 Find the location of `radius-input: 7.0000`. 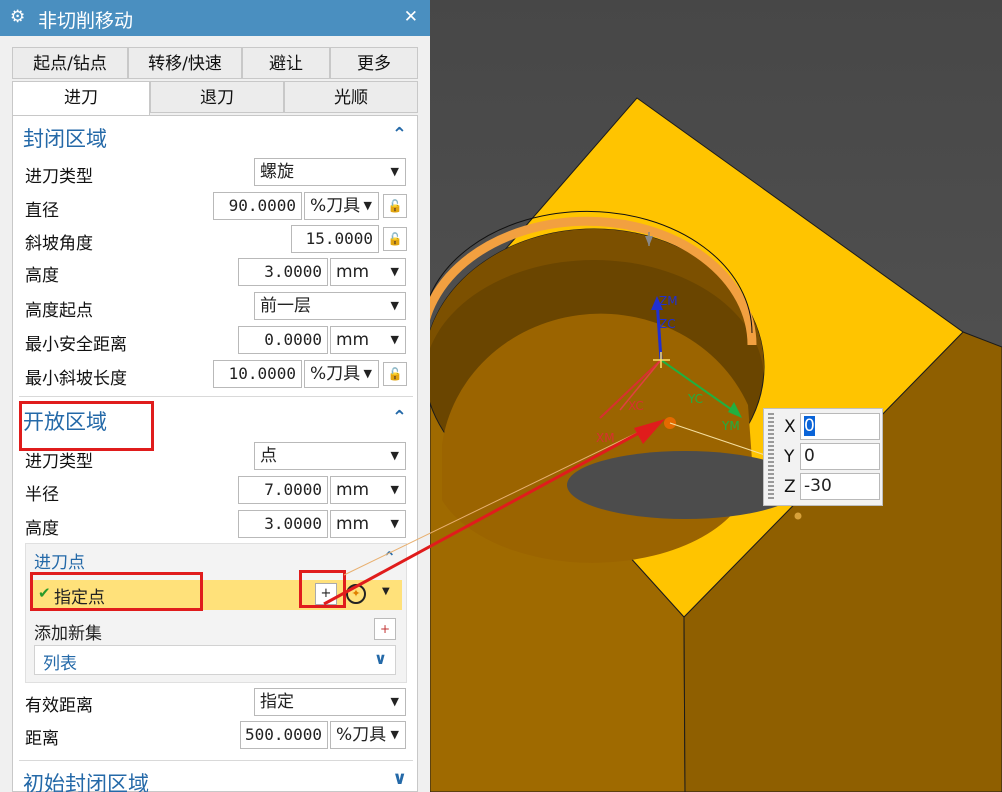

radius-input: 7.0000 is located at coordinates (283, 490).